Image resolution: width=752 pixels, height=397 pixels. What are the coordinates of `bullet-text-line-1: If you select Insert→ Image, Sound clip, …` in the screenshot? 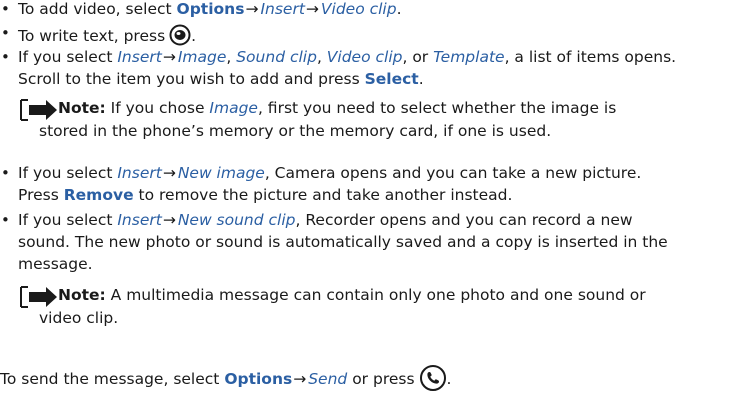 It's located at (347, 57).